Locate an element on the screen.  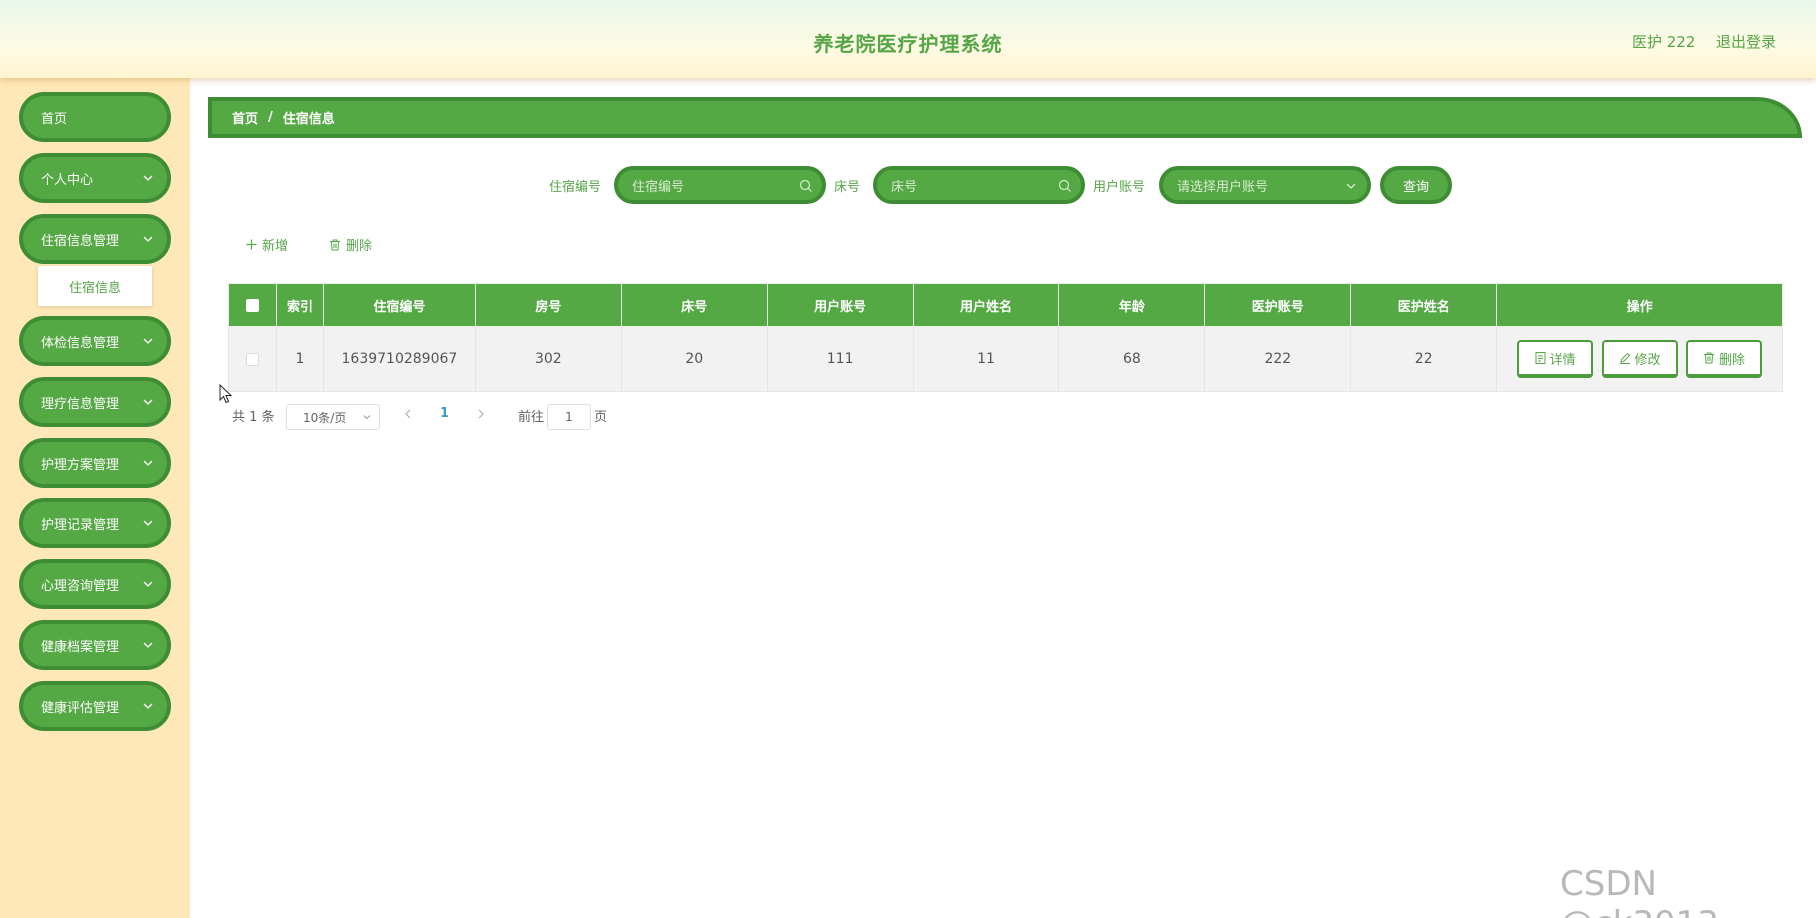
cell-staff-account: 222 is located at coordinates (1278, 359).